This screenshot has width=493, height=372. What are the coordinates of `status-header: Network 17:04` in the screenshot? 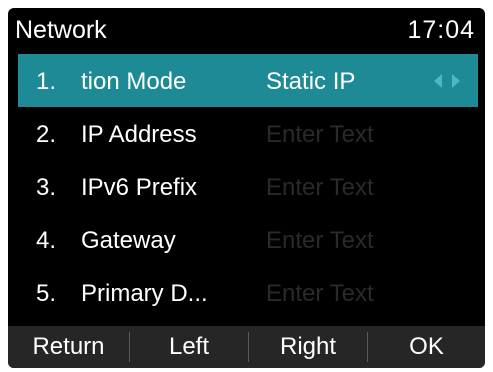 It's located at (246, 30).